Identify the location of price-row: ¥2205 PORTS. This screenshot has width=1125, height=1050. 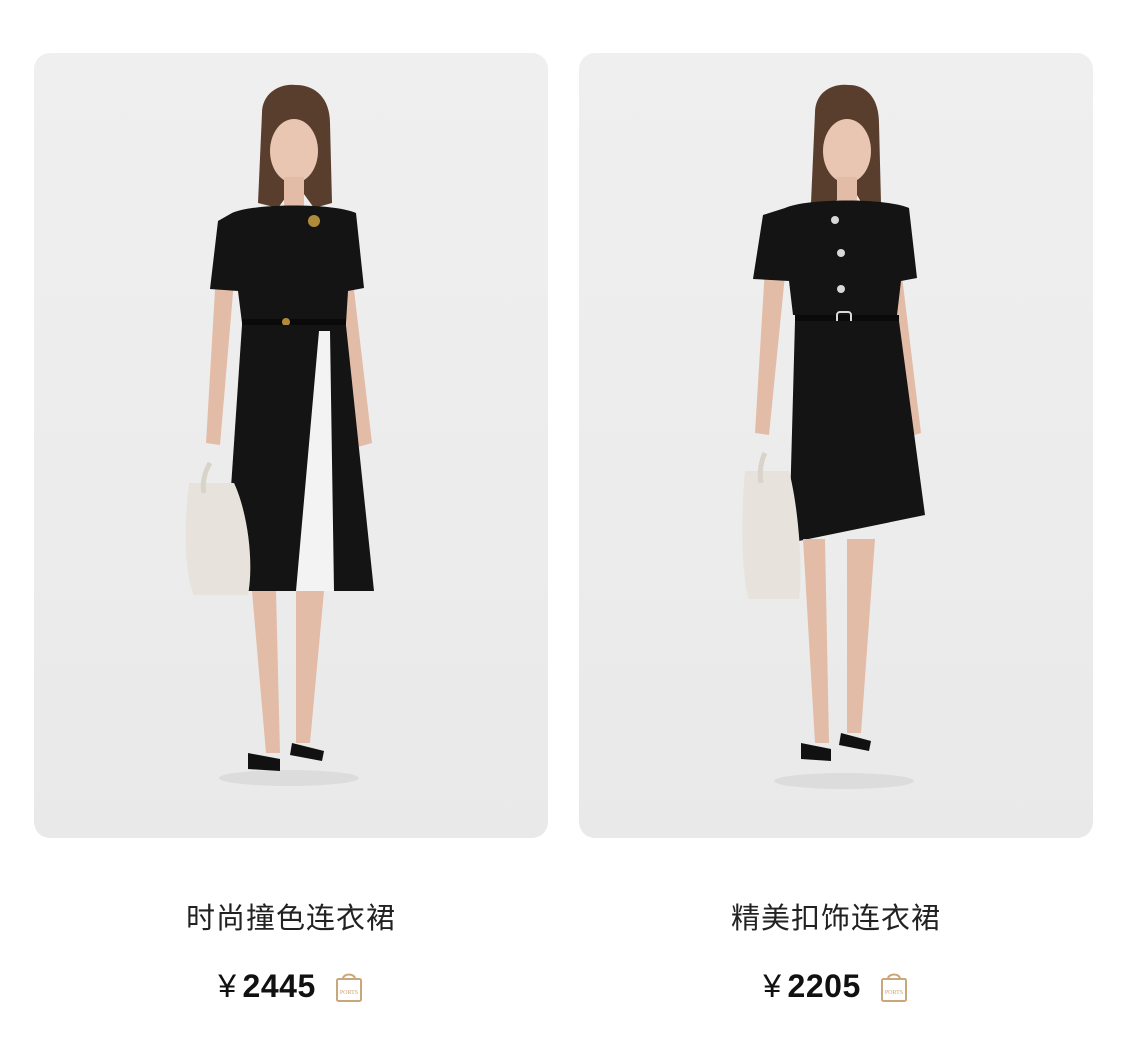
(836, 986).